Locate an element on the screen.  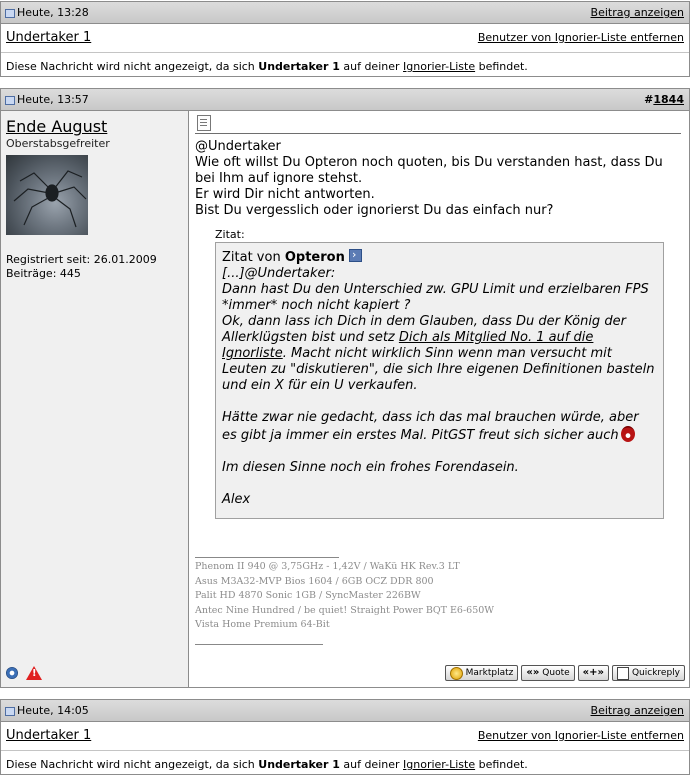
avatar is located at coordinates (47, 195).